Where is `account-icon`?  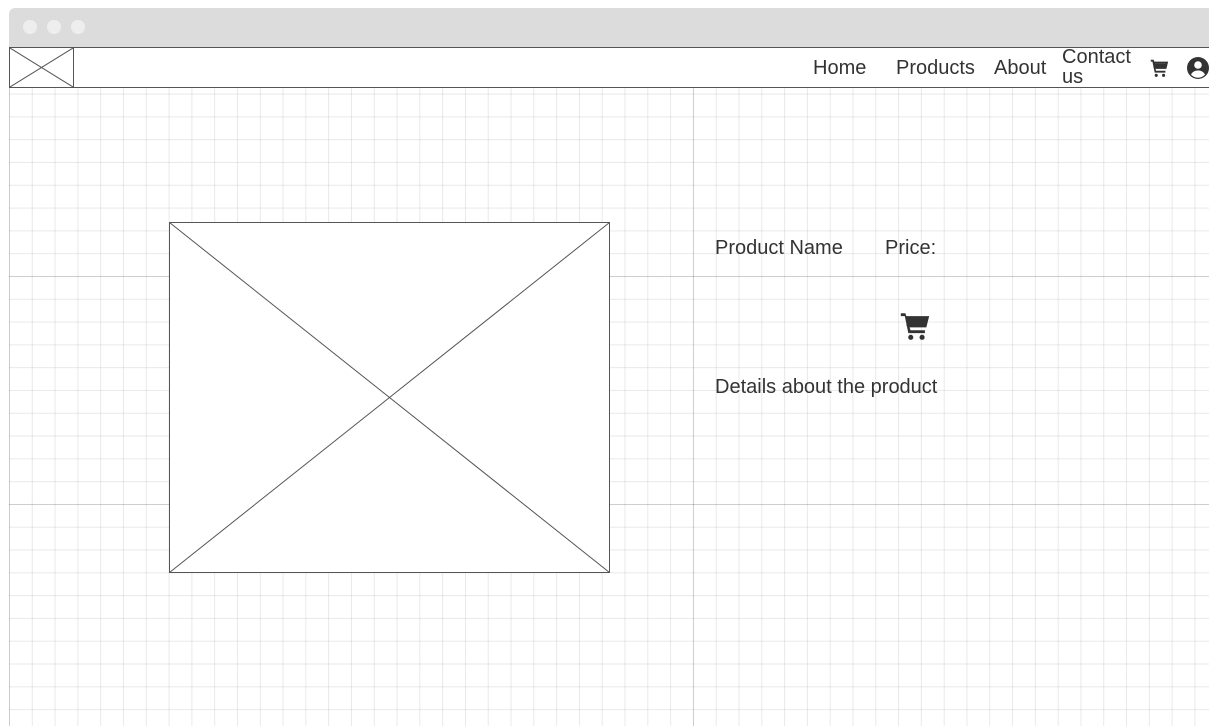
account-icon is located at coordinates (1197, 70).